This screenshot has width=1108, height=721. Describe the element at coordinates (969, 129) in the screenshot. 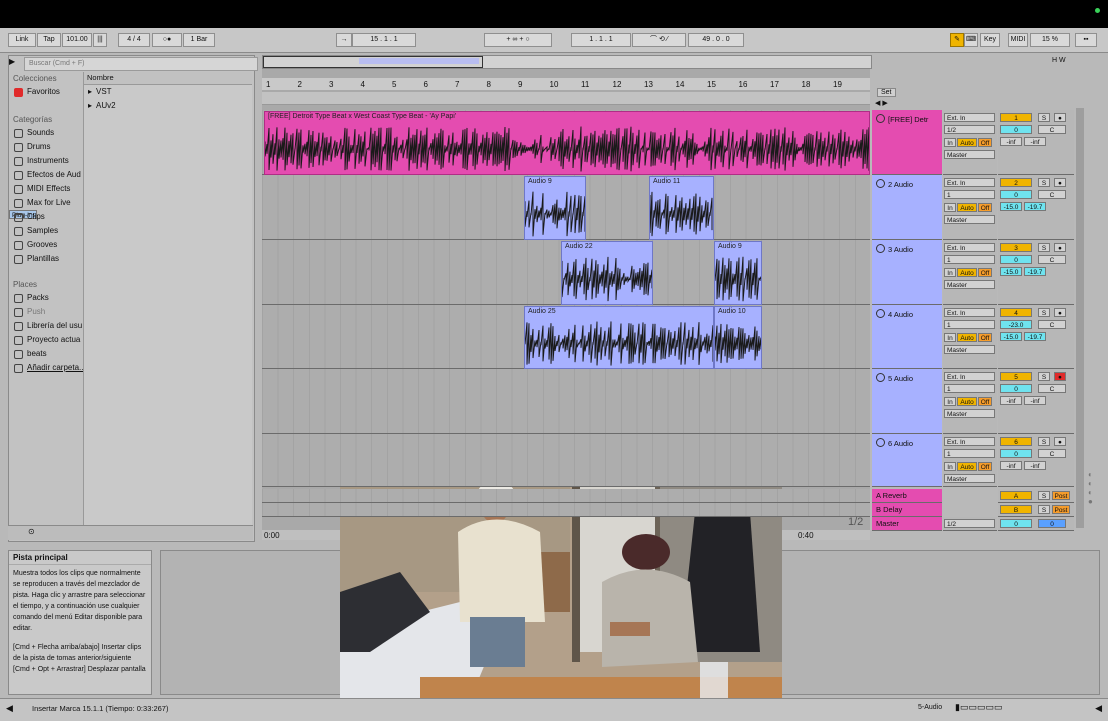

I see `input-channel-select: 1/2` at that location.